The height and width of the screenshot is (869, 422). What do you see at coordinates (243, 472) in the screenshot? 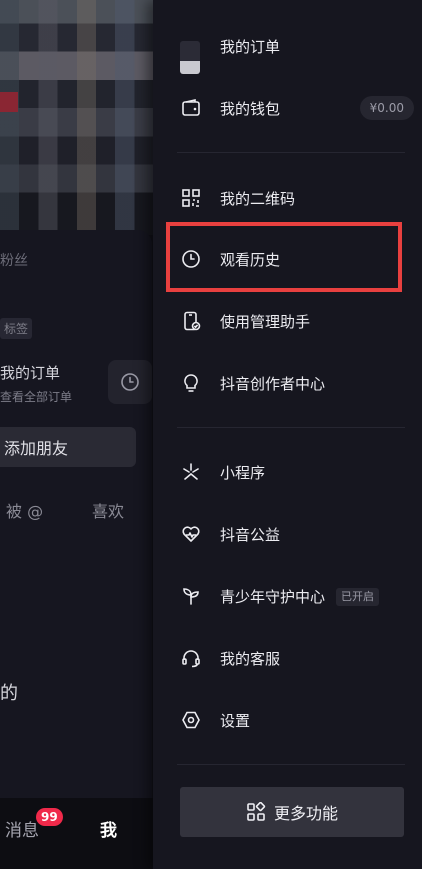
I see `menu-item-label: 小程序` at bounding box center [243, 472].